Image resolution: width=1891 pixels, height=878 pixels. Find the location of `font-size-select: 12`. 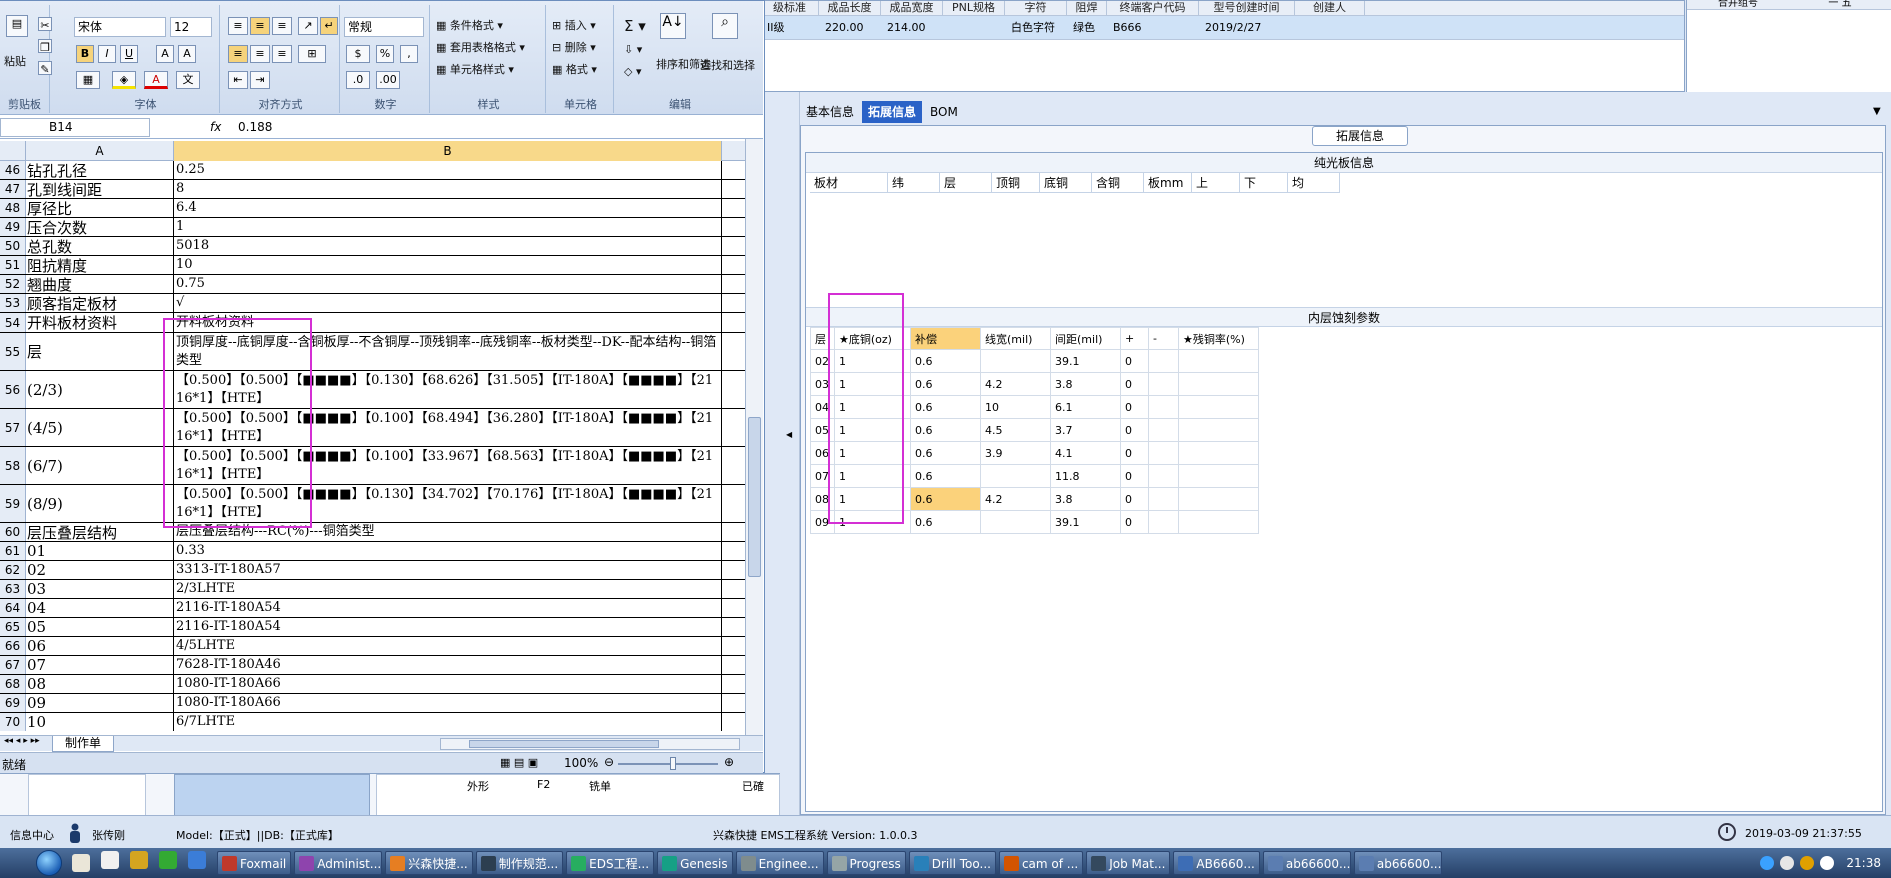

font-size-select: 12 is located at coordinates (191, 27).